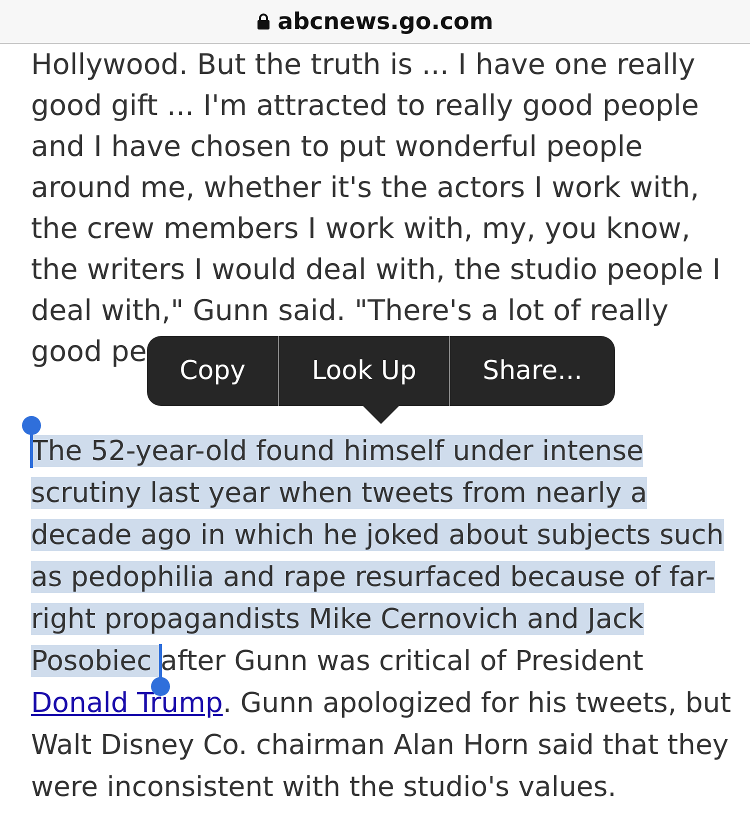 This screenshot has height=829, width=750. What do you see at coordinates (386, 21) in the screenshot?
I see `url-text: abcnews.go.com` at bounding box center [386, 21].